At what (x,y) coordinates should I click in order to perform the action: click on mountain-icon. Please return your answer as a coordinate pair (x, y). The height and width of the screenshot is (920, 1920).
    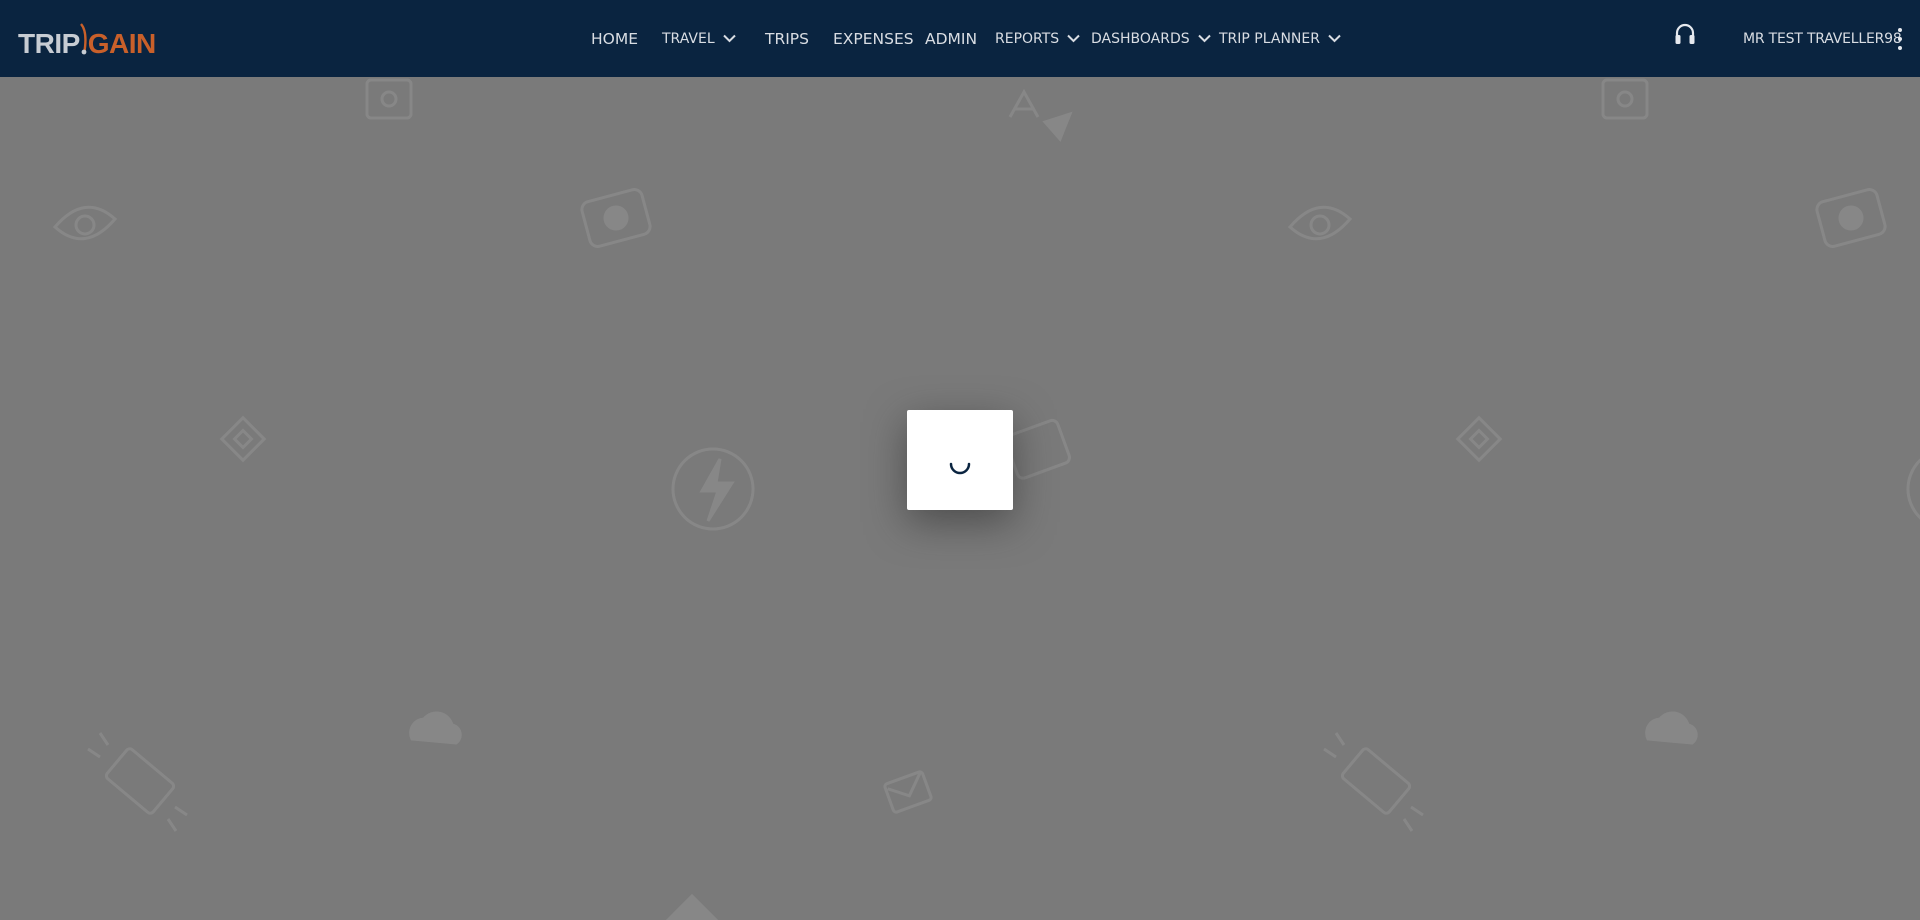
    Looking at the image, I should click on (692, 906).